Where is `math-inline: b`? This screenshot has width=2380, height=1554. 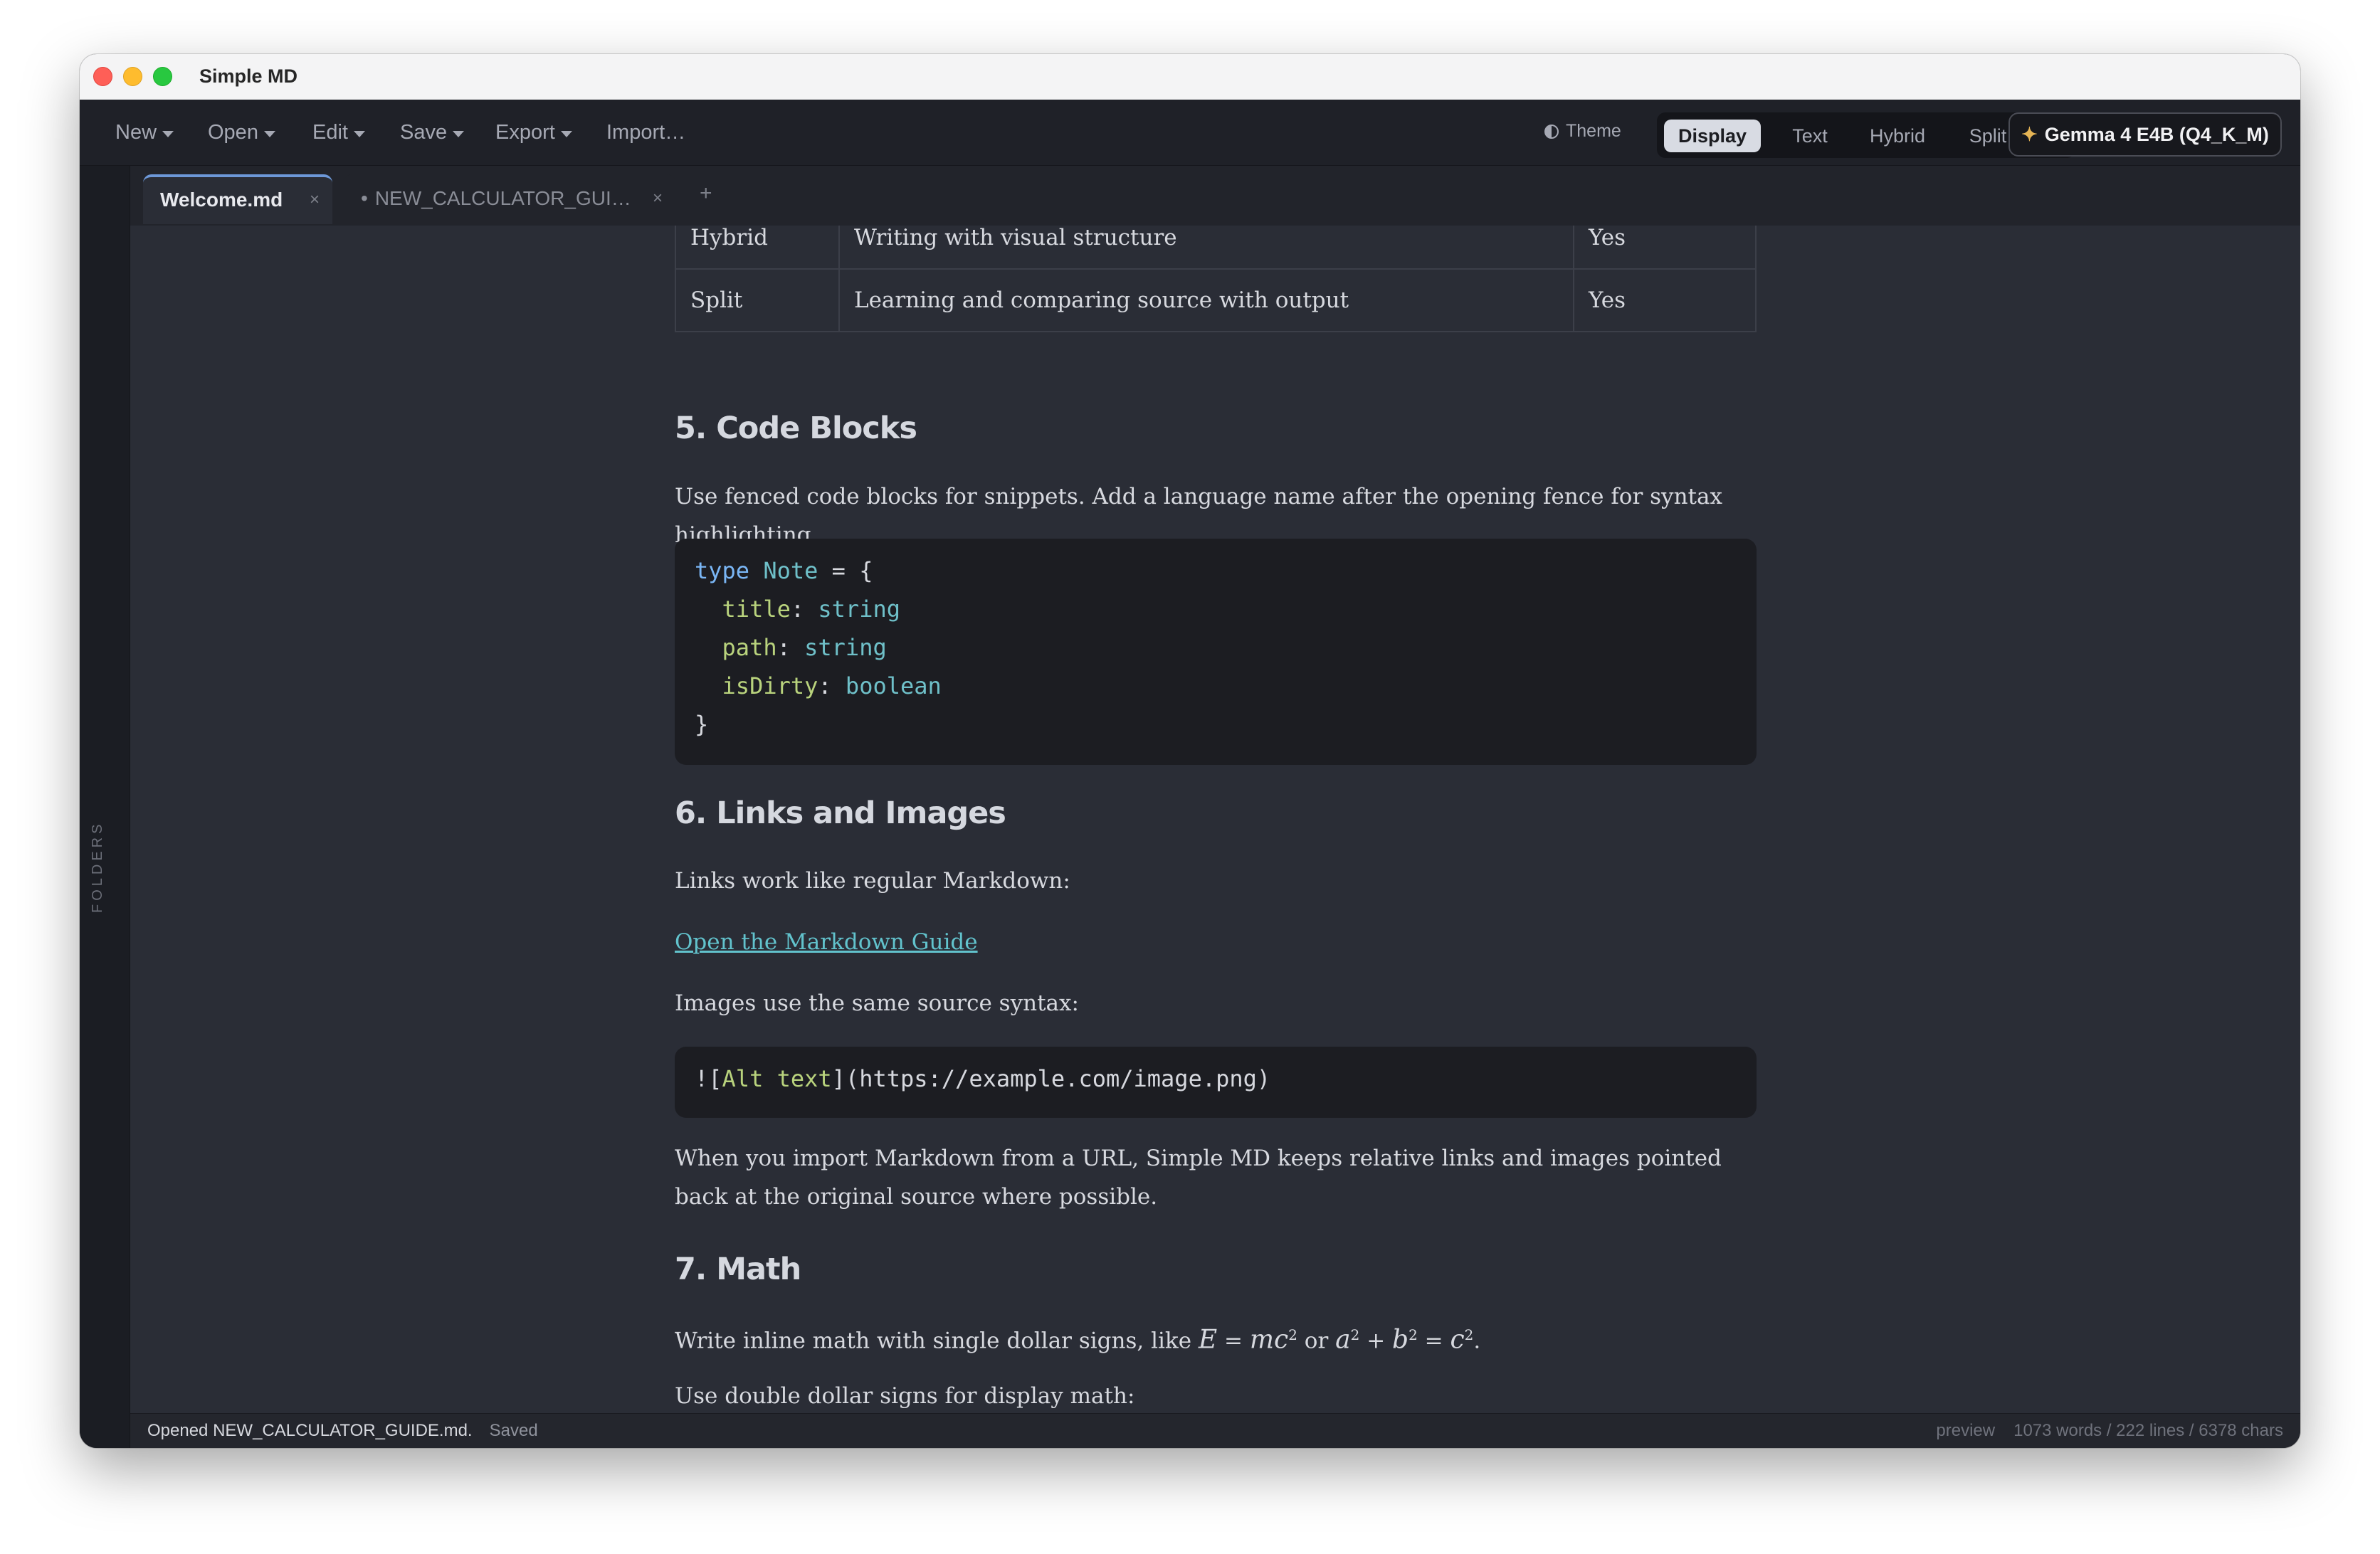 math-inline: b is located at coordinates (1400, 1340).